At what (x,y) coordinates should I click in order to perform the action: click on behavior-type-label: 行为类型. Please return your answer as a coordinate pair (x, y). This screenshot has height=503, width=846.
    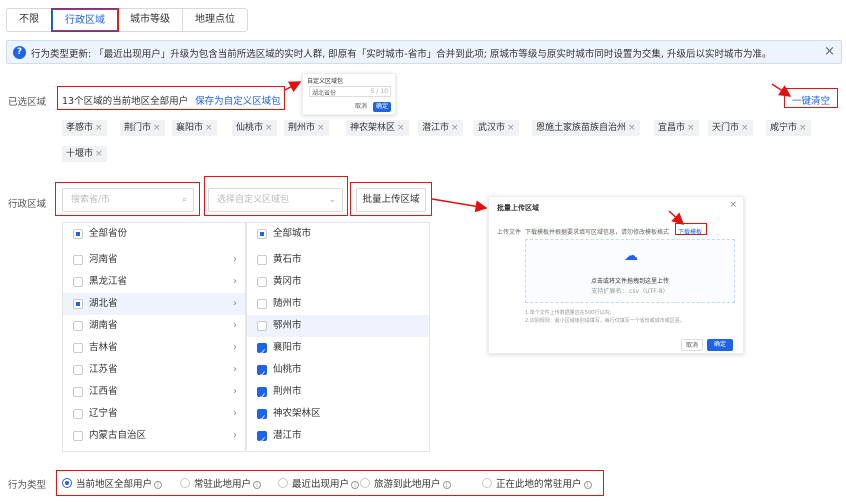
    Looking at the image, I should click on (27, 485).